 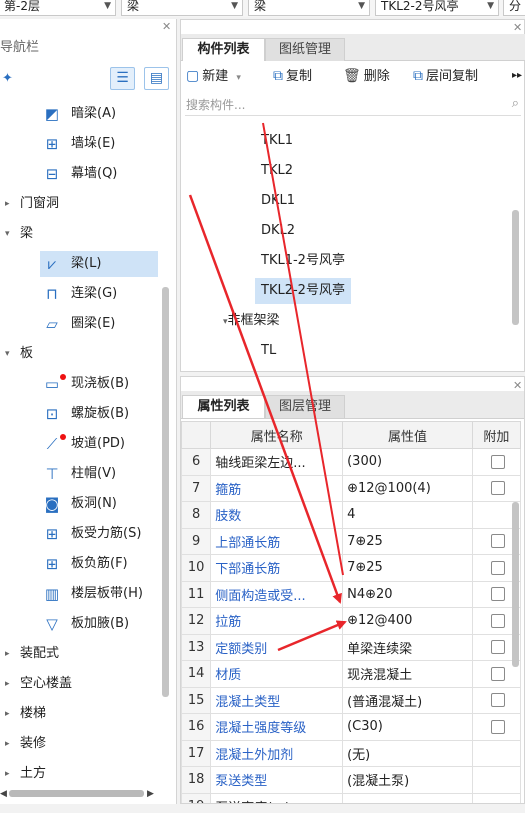 What do you see at coordinates (351, 488) in the screenshot?
I see `property-row: 7 箍筋 ⊕12@100(4)` at bounding box center [351, 488].